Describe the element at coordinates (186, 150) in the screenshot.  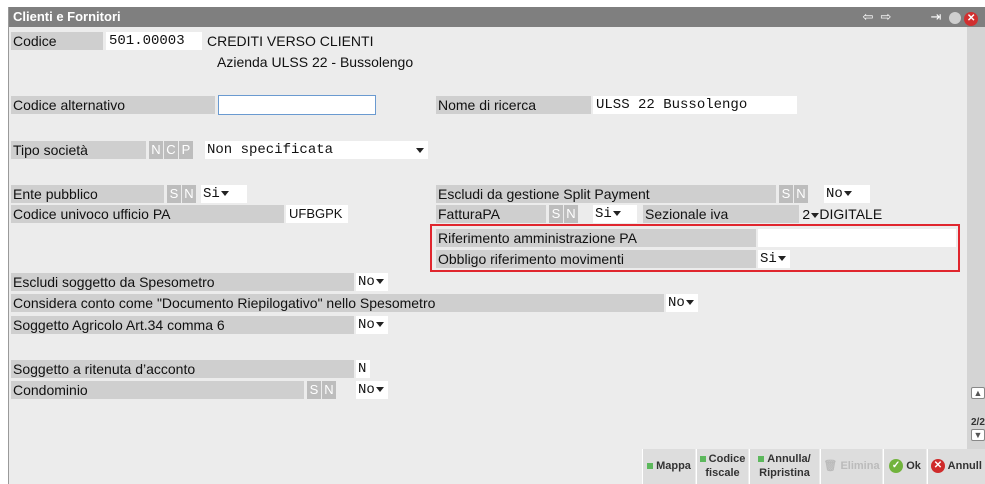
I see `flag-p: P` at that location.